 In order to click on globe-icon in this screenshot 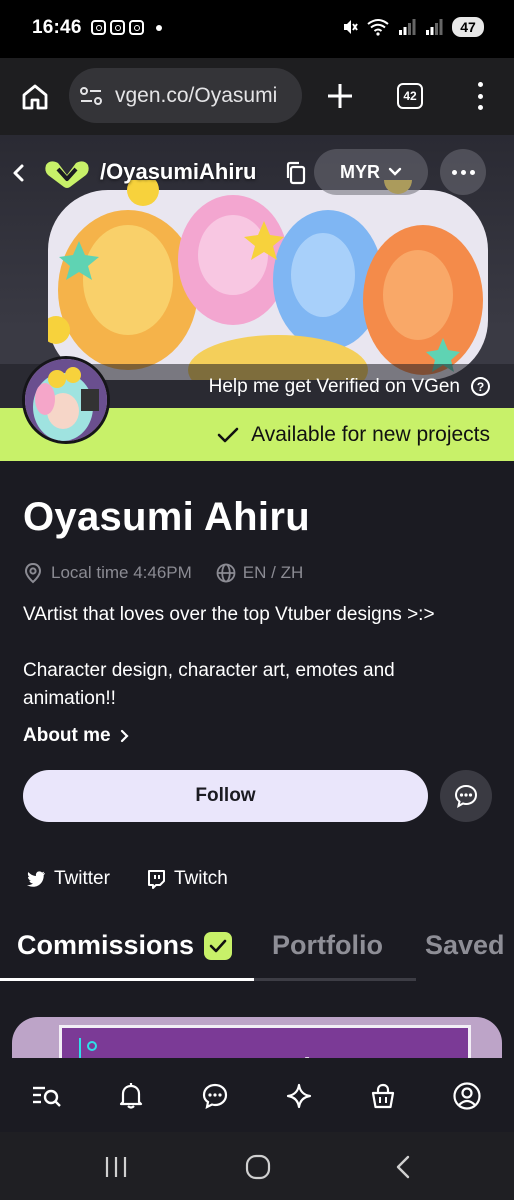, I will do `click(226, 573)`.